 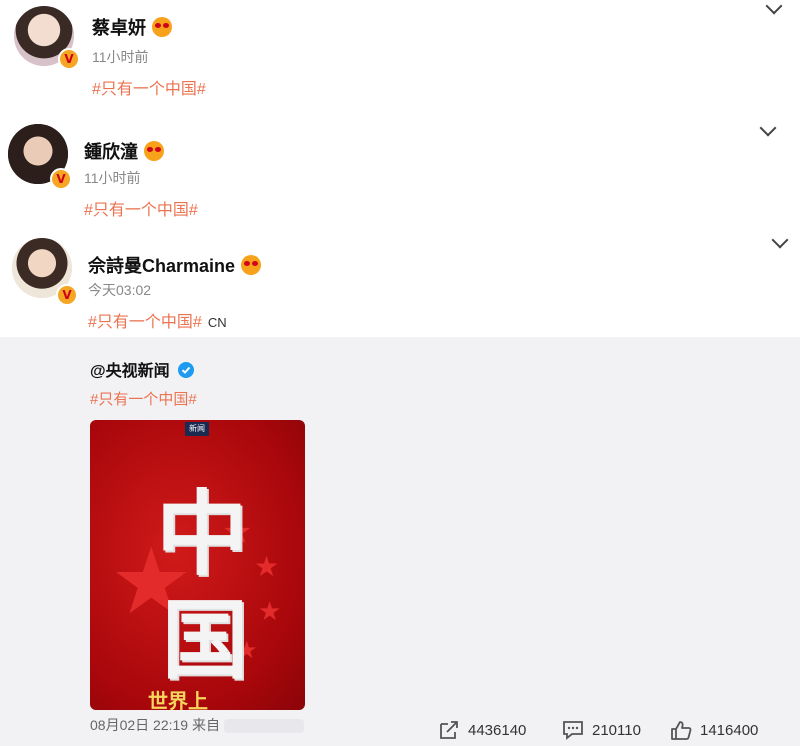 What do you see at coordinates (157, 320) in the screenshot?
I see `hashtag-link: #只有一个中国# CN` at bounding box center [157, 320].